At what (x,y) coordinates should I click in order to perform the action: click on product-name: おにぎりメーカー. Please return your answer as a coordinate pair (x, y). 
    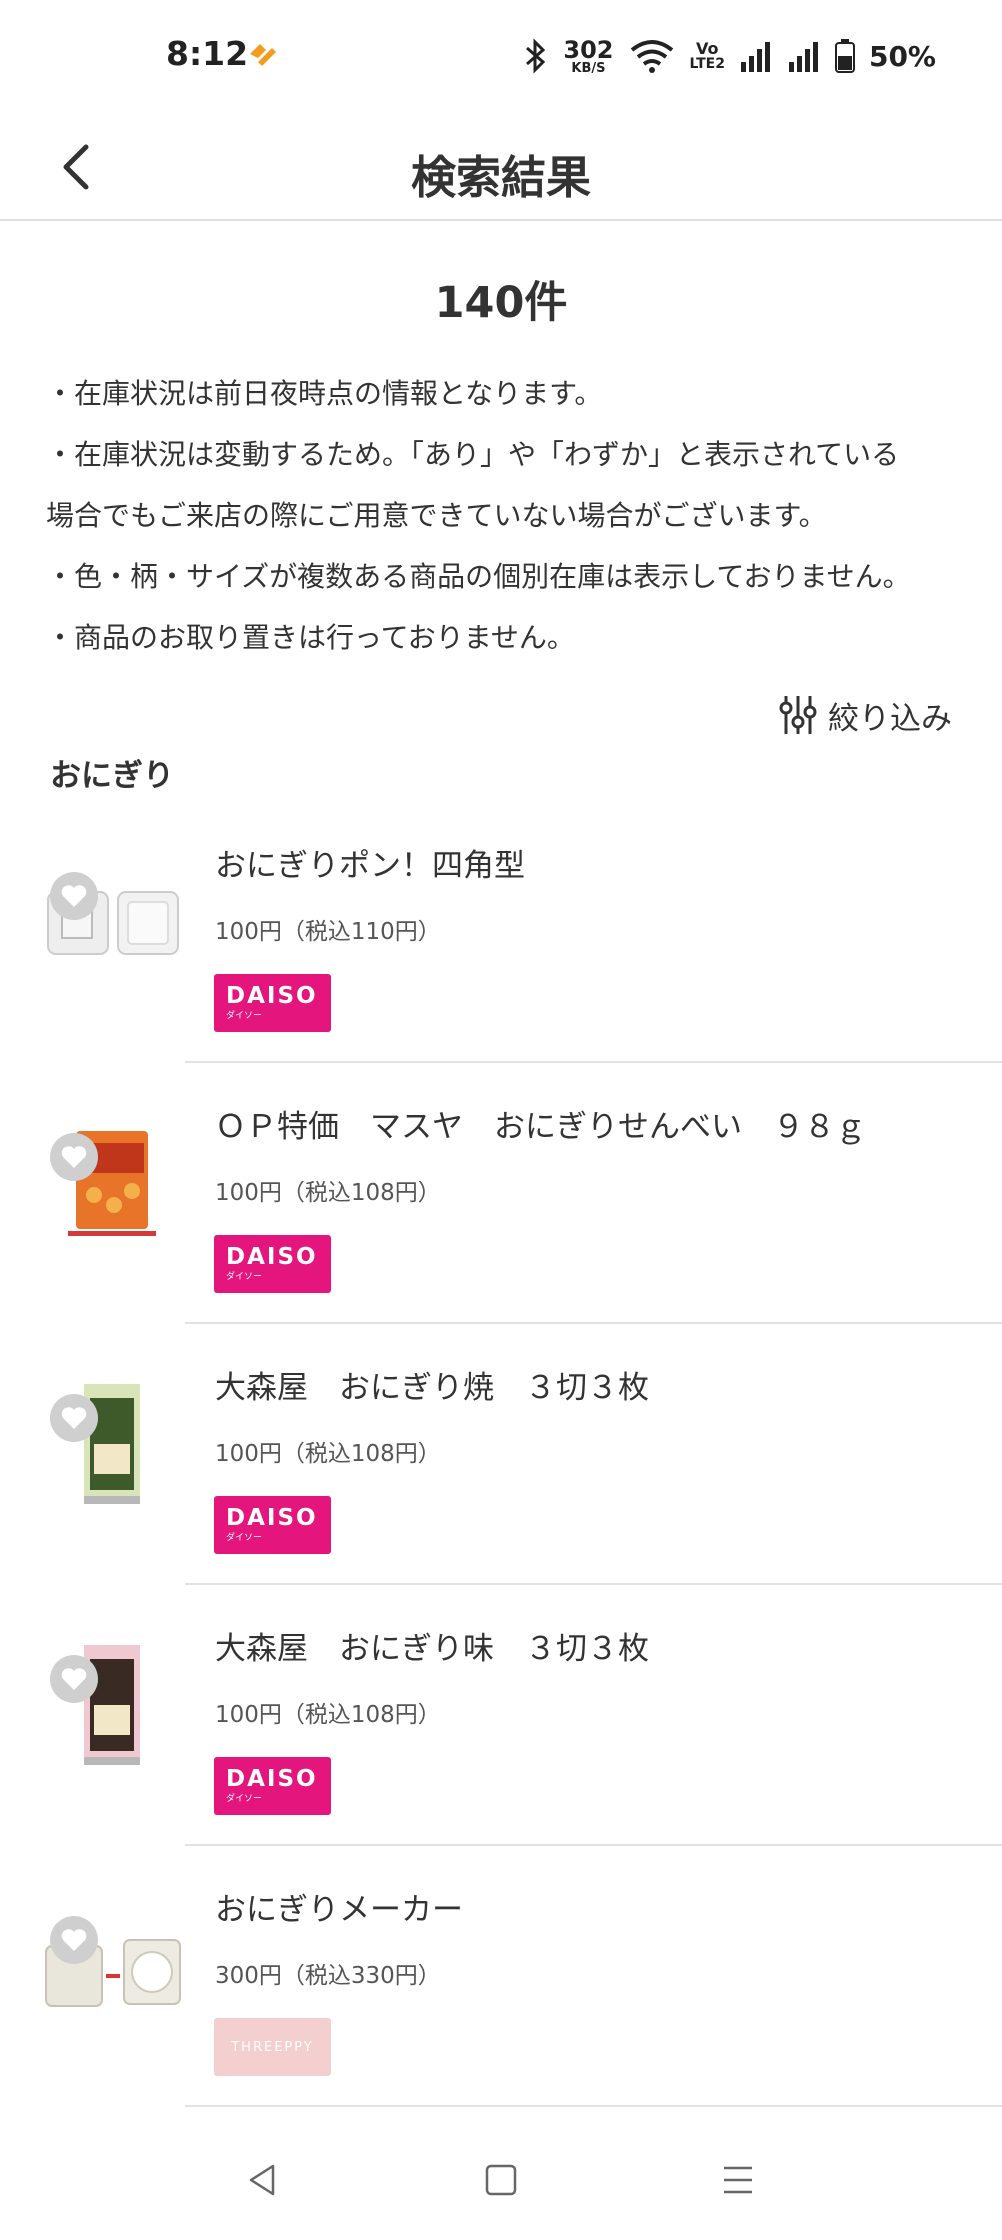
    Looking at the image, I should click on (339, 1910).